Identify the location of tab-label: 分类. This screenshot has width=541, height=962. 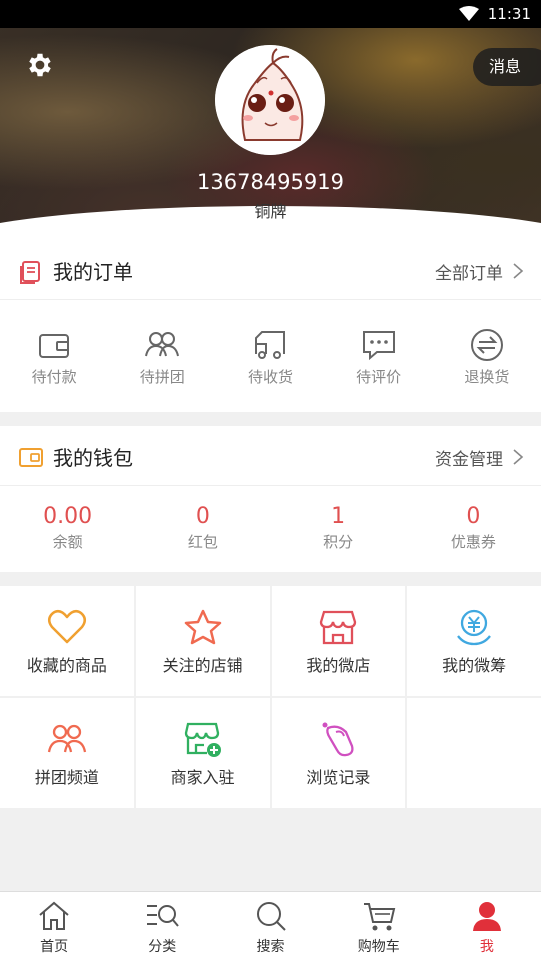
(162, 947).